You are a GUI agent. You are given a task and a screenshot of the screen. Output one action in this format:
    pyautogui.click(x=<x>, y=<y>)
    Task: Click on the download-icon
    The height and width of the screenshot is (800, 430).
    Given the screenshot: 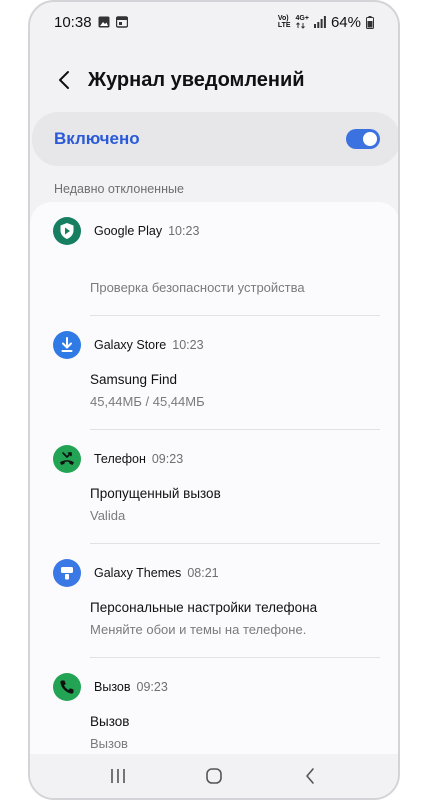 What is the action you would take?
    pyautogui.click(x=67, y=345)
    